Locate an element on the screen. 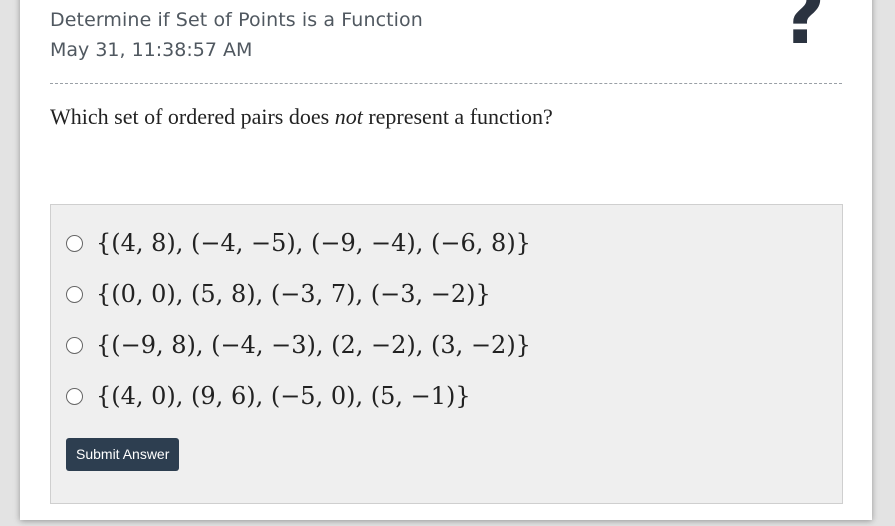 This screenshot has width=895, height=526. question-prefix: Which set of ordered pairs does is located at coordinates (192, 116).